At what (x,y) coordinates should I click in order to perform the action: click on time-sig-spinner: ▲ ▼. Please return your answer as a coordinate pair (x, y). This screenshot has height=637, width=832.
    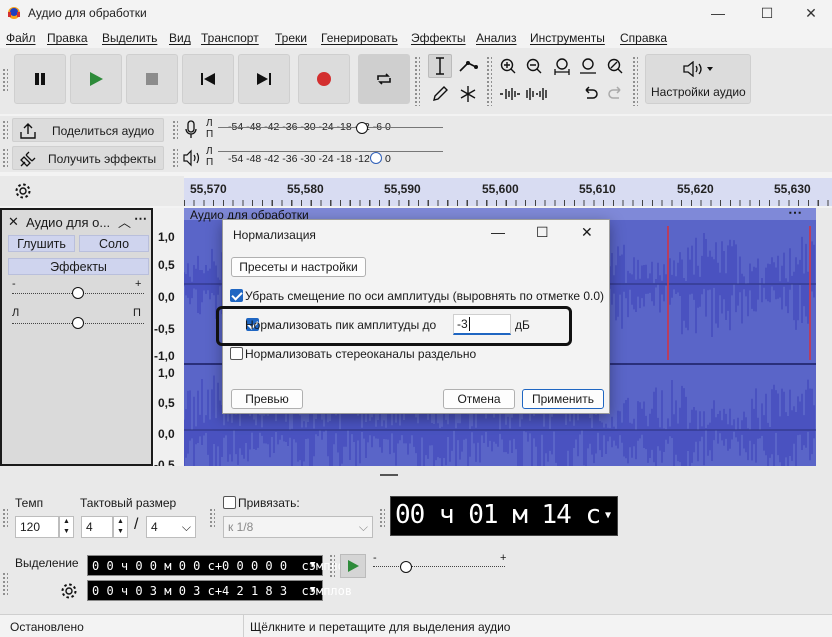
    Looking at the image, I should click on (120, 527).